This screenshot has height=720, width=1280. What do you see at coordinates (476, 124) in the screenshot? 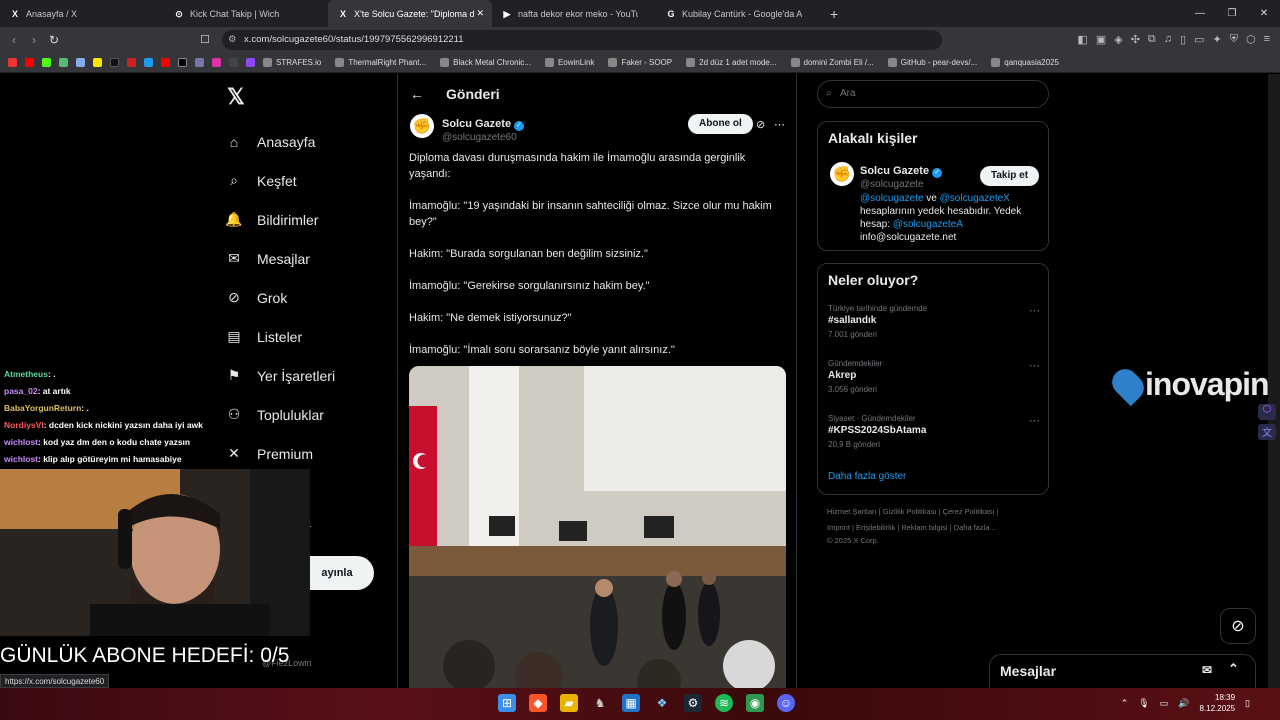
I see `author-name: Solcu Gazete` at bounding box center [476, 124].